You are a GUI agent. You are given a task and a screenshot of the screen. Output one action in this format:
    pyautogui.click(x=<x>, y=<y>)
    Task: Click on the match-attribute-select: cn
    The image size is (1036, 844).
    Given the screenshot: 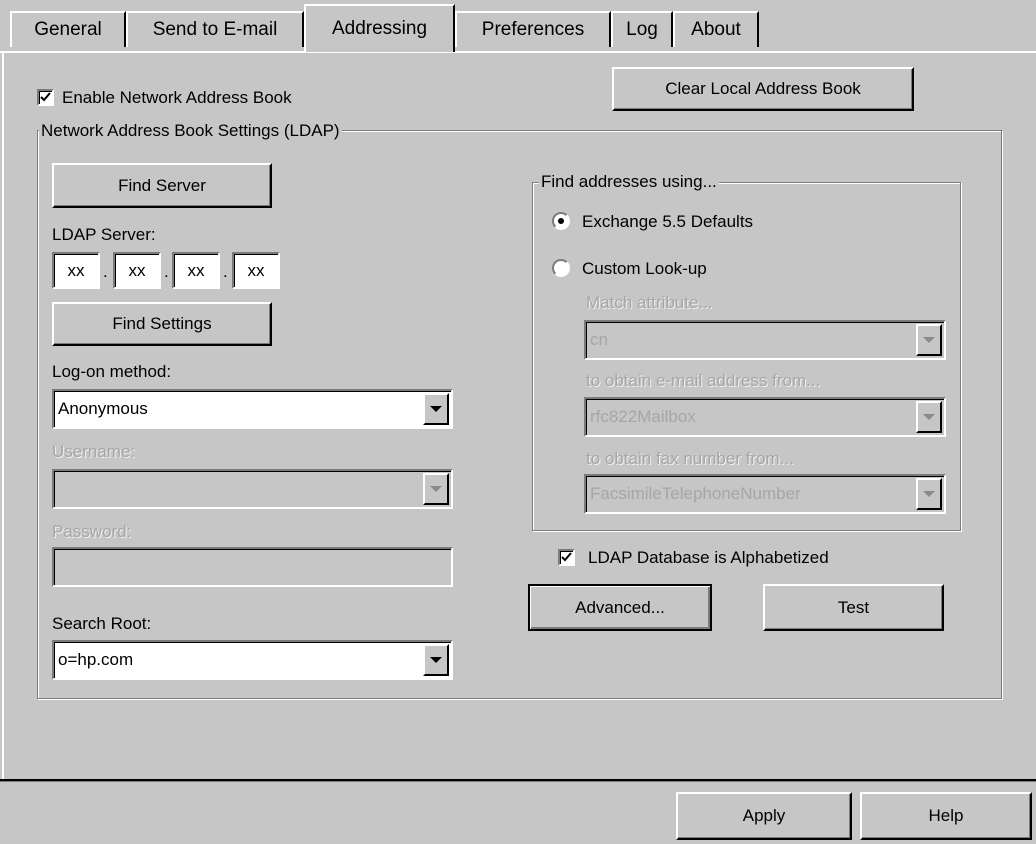 What is the action you would take?
    pyautogui.click(x=765, y=340)
    